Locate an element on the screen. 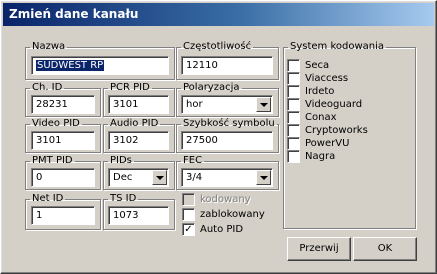 This screenshot has height=274, width=437. label-audio-pid: Audio PID is located at coordinates (134, 123).